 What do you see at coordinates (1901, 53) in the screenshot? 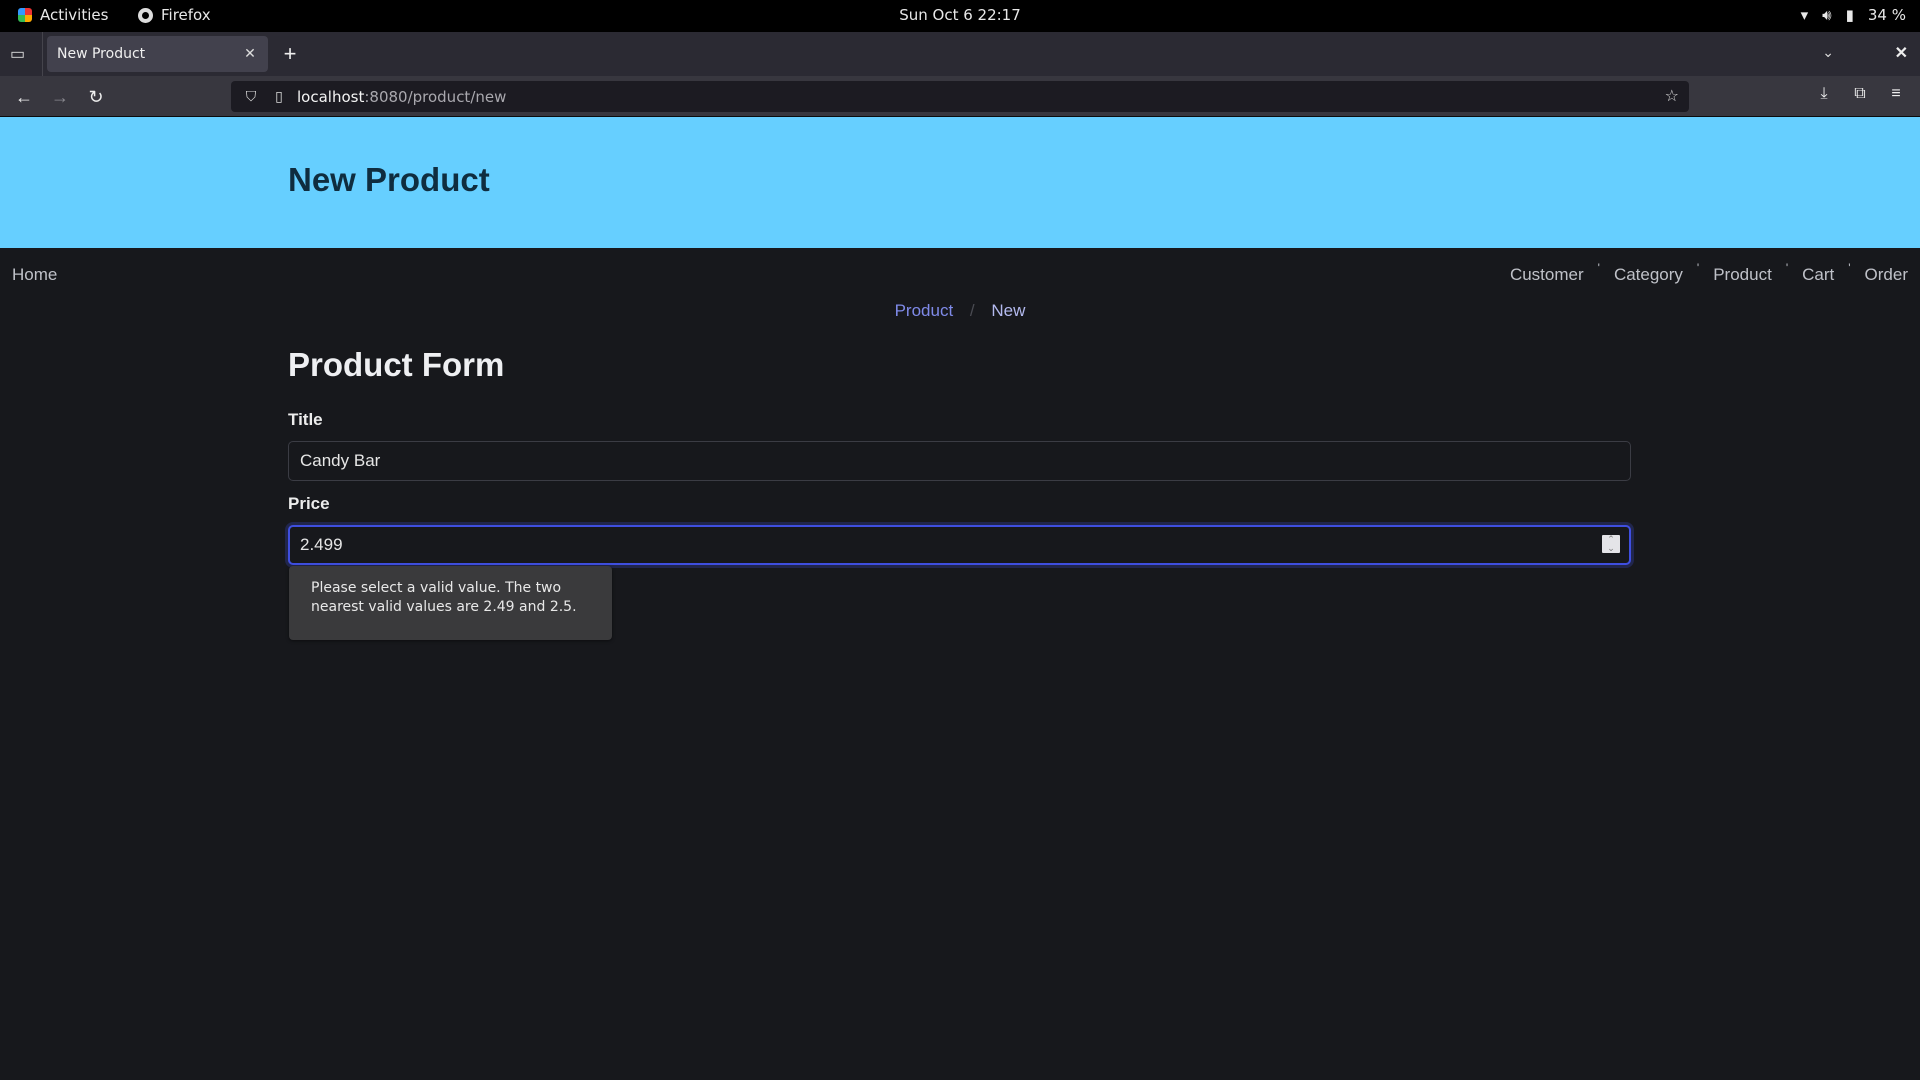
I see `window-close-icon: ✕` at bounding box center [1901, 53].